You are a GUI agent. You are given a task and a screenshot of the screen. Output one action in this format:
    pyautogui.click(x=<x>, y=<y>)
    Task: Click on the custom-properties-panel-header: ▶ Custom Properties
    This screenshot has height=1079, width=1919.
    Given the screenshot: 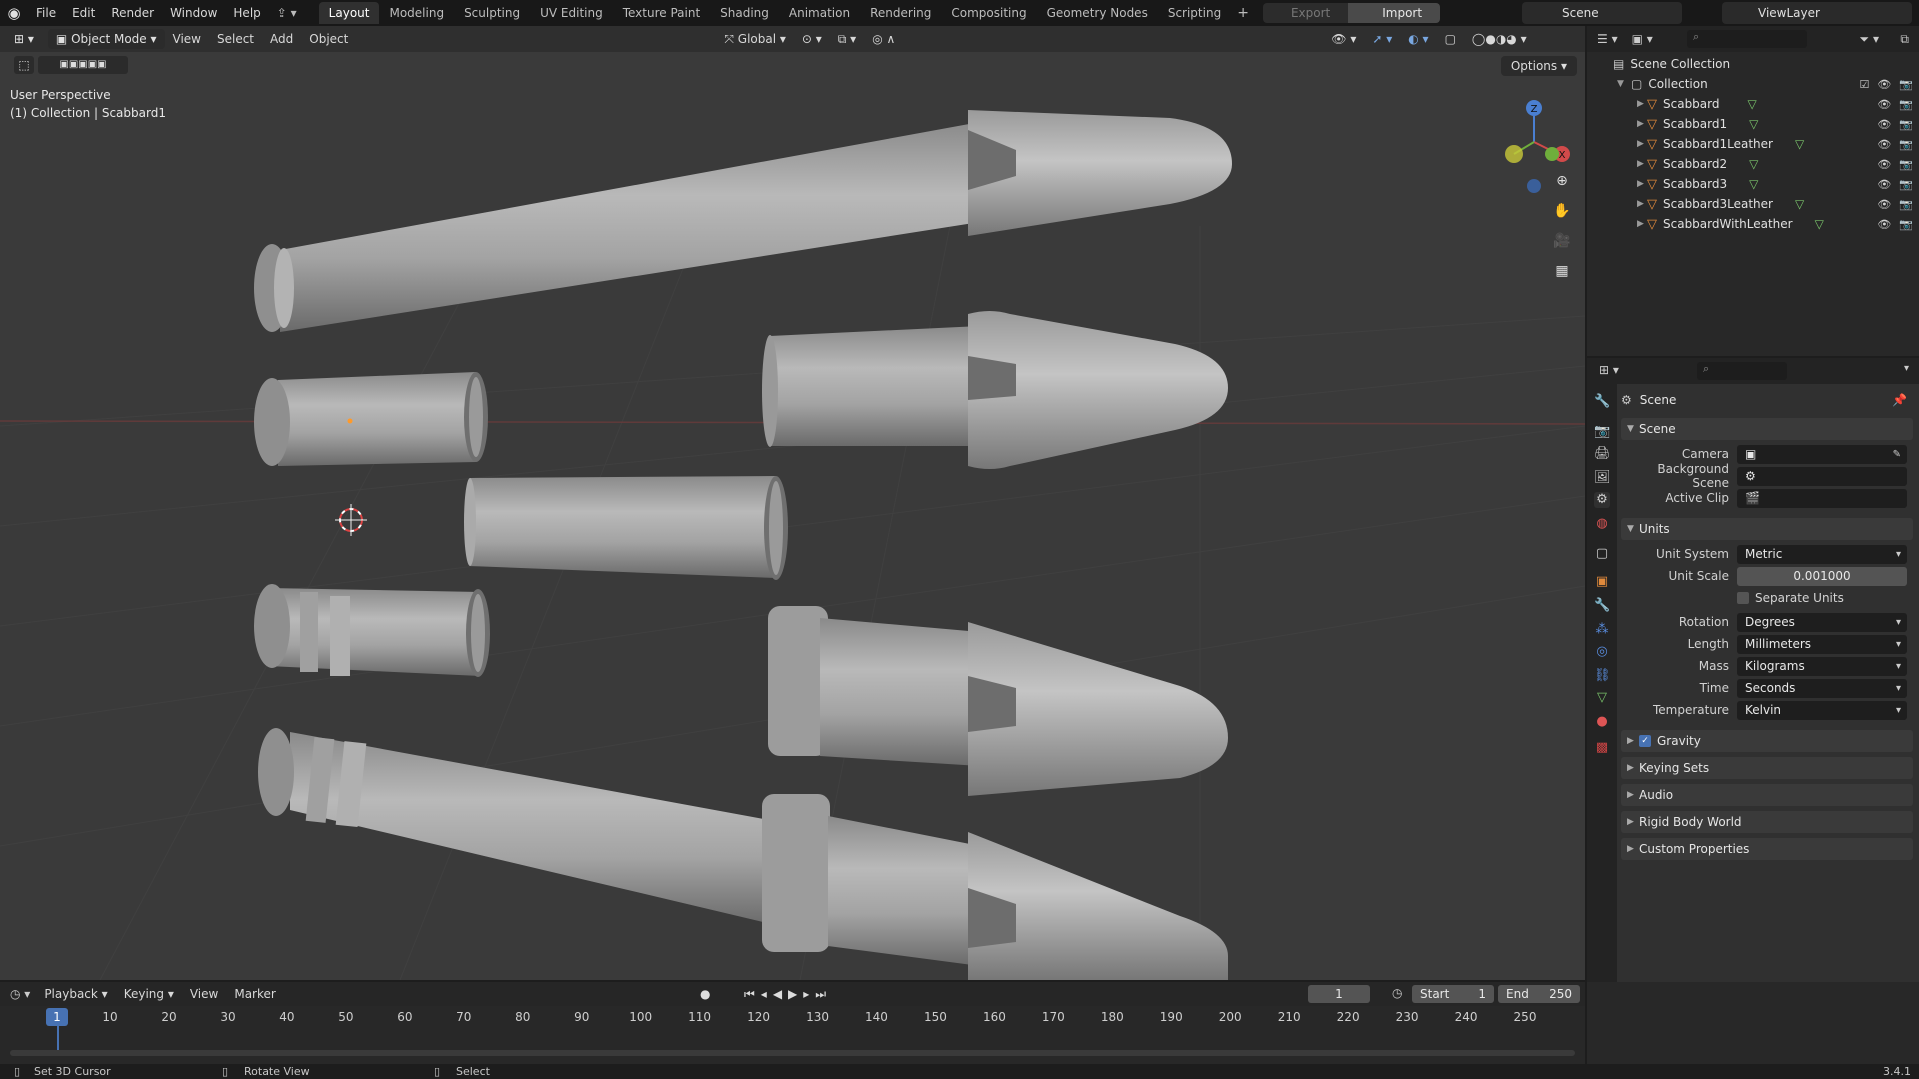 What is the action you would take?
    pyautogui.click(x=1767, y=849)
    